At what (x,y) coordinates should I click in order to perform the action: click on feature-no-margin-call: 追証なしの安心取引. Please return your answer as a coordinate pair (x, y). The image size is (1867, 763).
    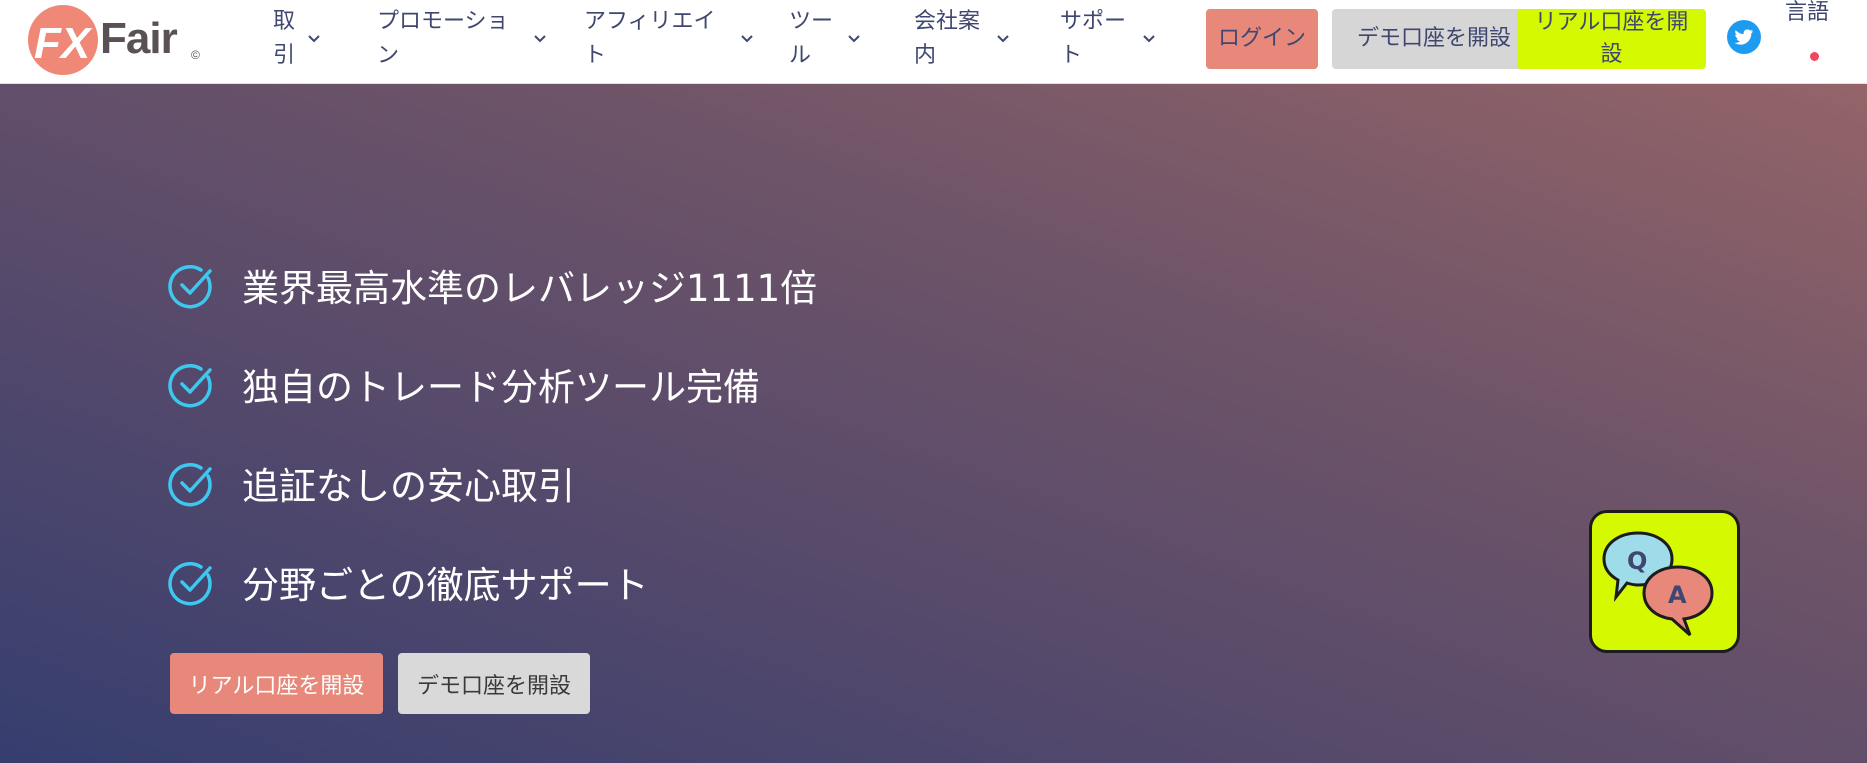
    Looking at the image, I should click on (371, 483).